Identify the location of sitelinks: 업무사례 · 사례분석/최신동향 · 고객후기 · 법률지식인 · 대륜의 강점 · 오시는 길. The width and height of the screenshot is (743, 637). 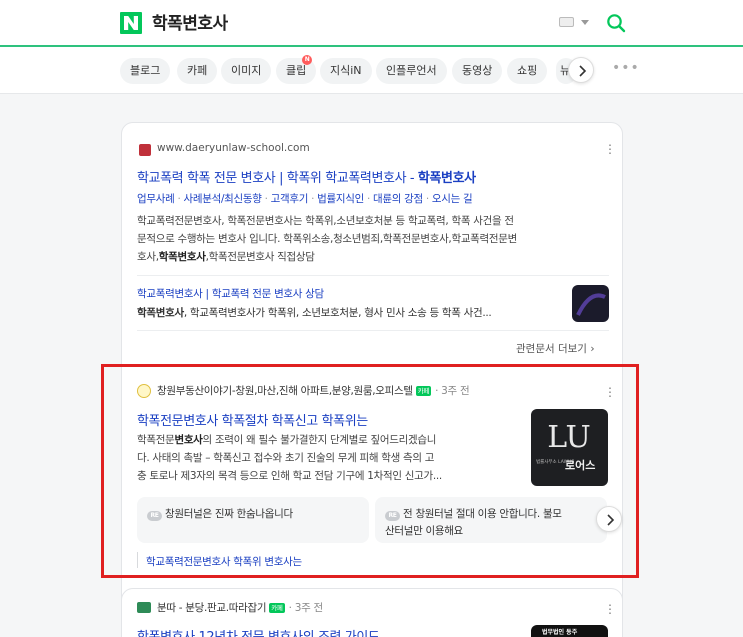
(305, 199).